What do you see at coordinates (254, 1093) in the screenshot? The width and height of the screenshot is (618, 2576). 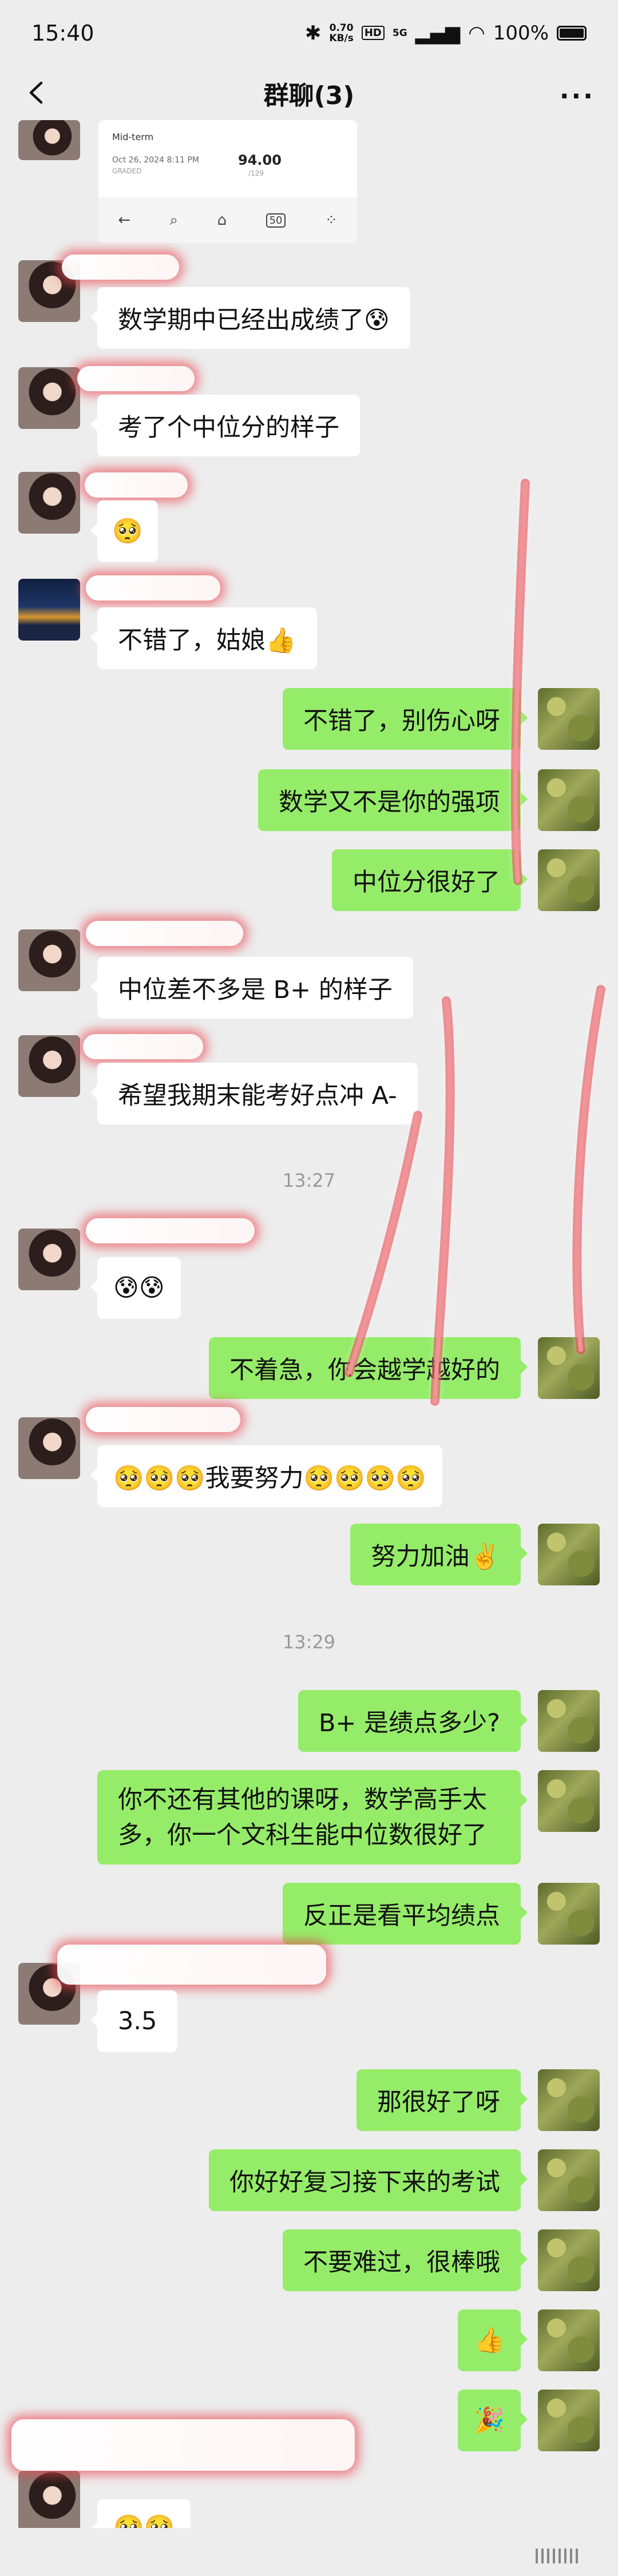 I see `message-bubble: 希望我期末能考好点冲 A-` at bounding box center [254, 1093].